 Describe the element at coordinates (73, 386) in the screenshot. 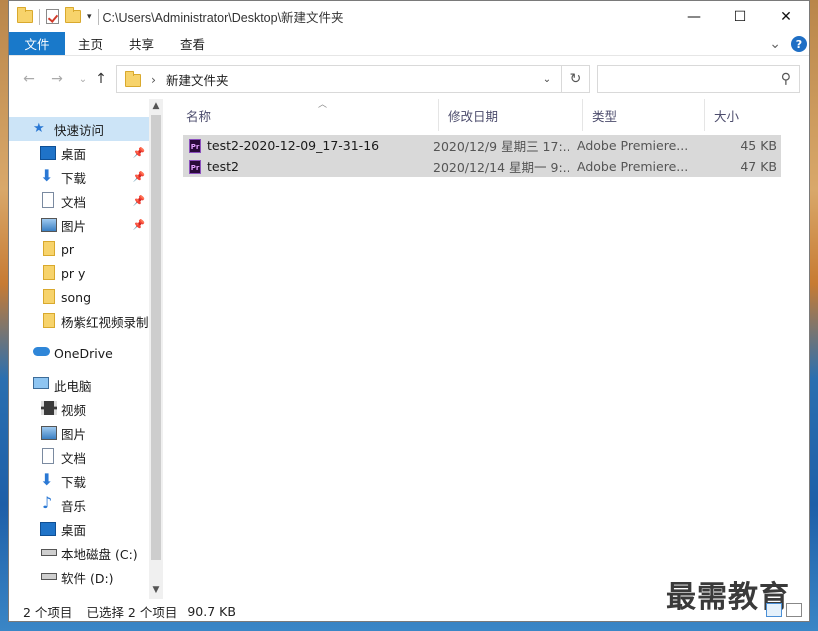

I see `sidebar-item-label: 此电脑` at that location.